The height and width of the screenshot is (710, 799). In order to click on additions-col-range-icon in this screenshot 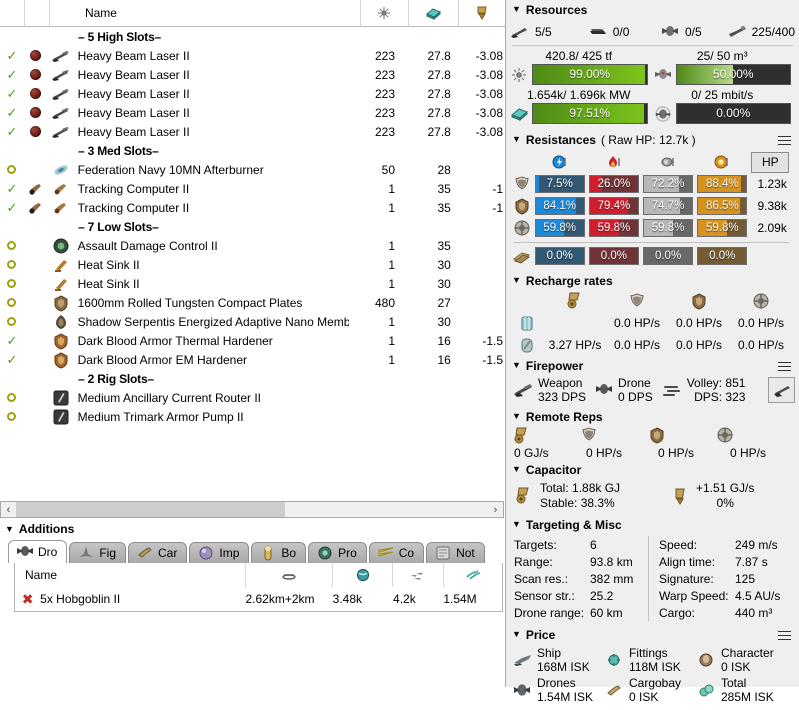, I will do `click(290, 575)`.